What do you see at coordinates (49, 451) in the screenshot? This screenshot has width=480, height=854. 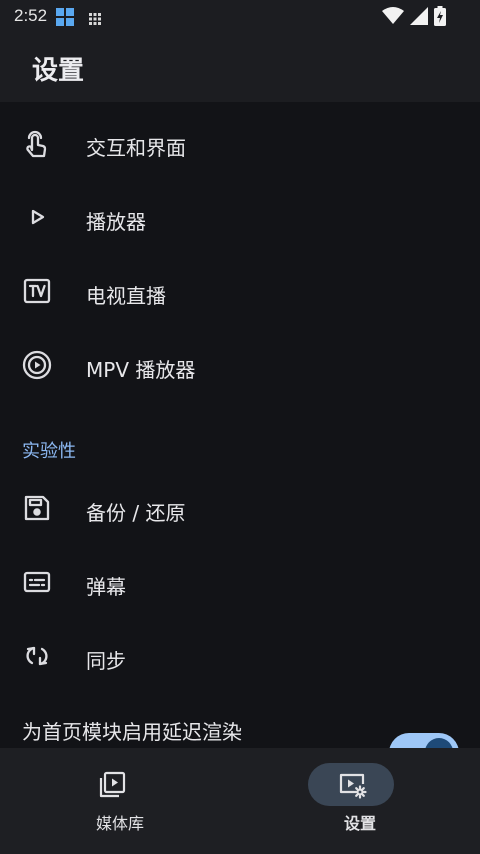 I see `section-header-experimental: 实验性` at bounding box center [49, 451].